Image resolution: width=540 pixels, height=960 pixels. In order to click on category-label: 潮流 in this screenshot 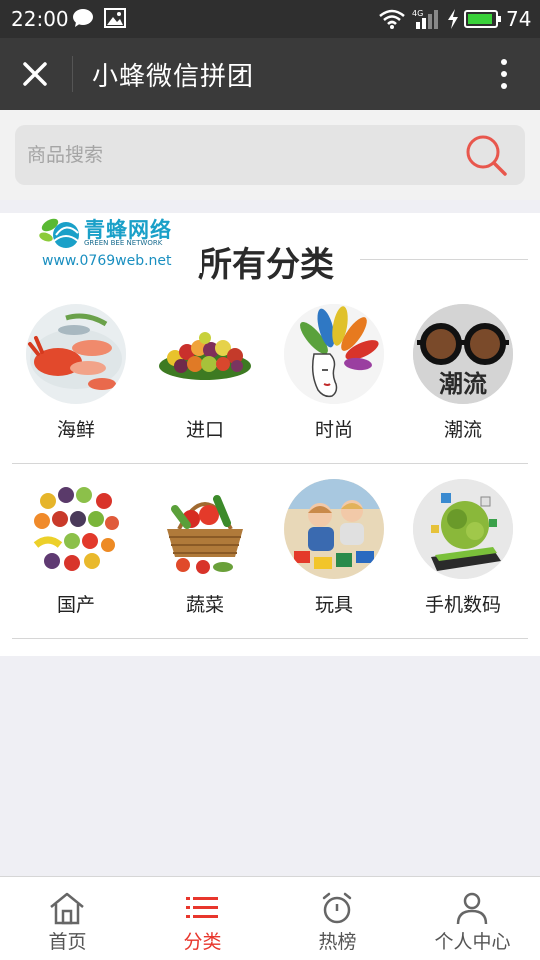, I will do `click(462, 430)`.